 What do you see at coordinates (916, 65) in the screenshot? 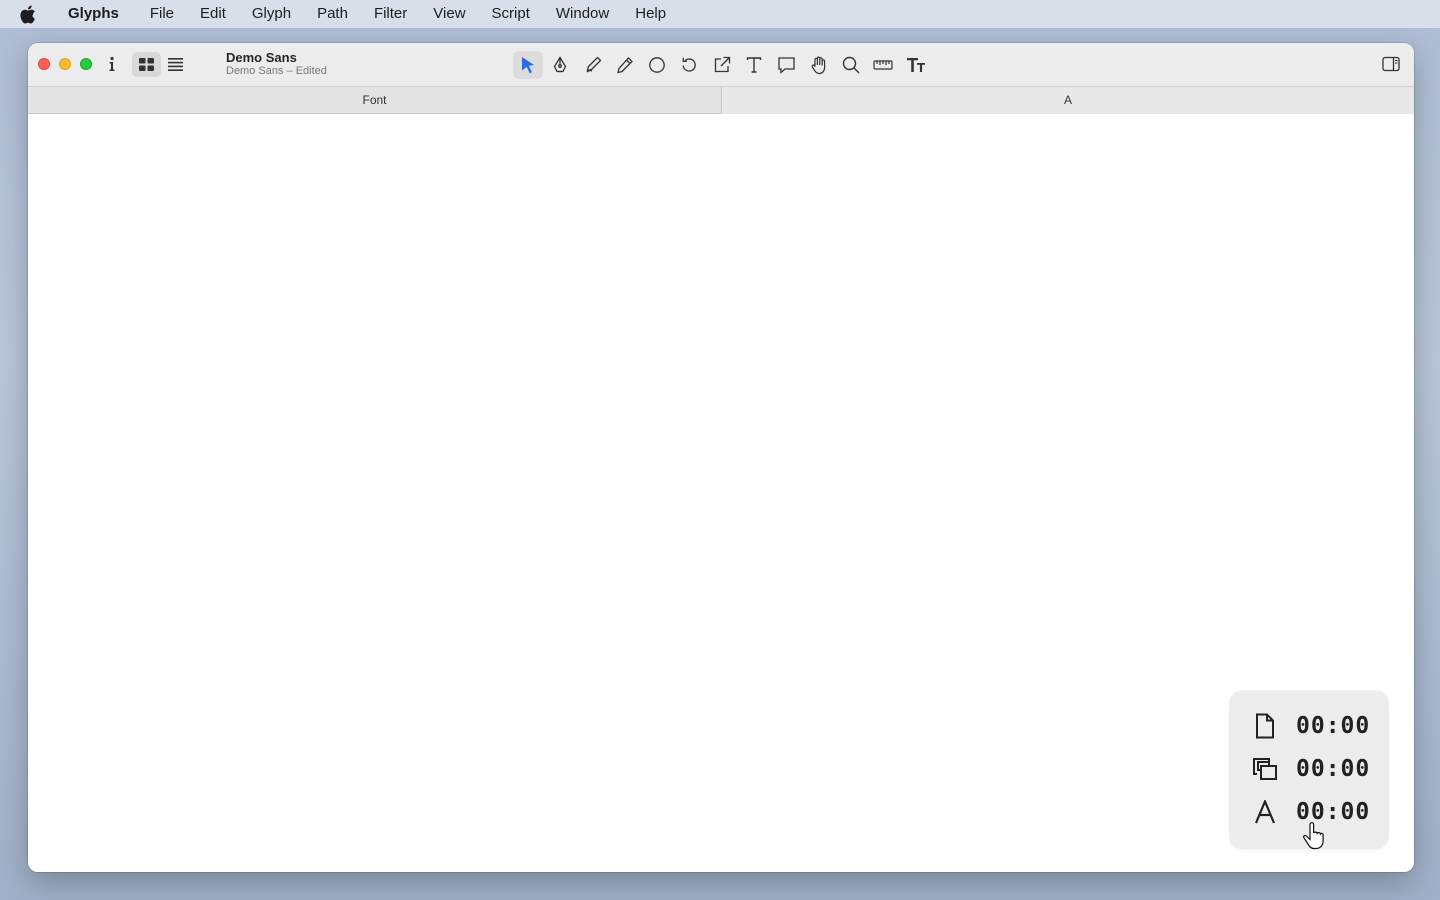
I see `font-size-icon` at bounding box center [916, 65].